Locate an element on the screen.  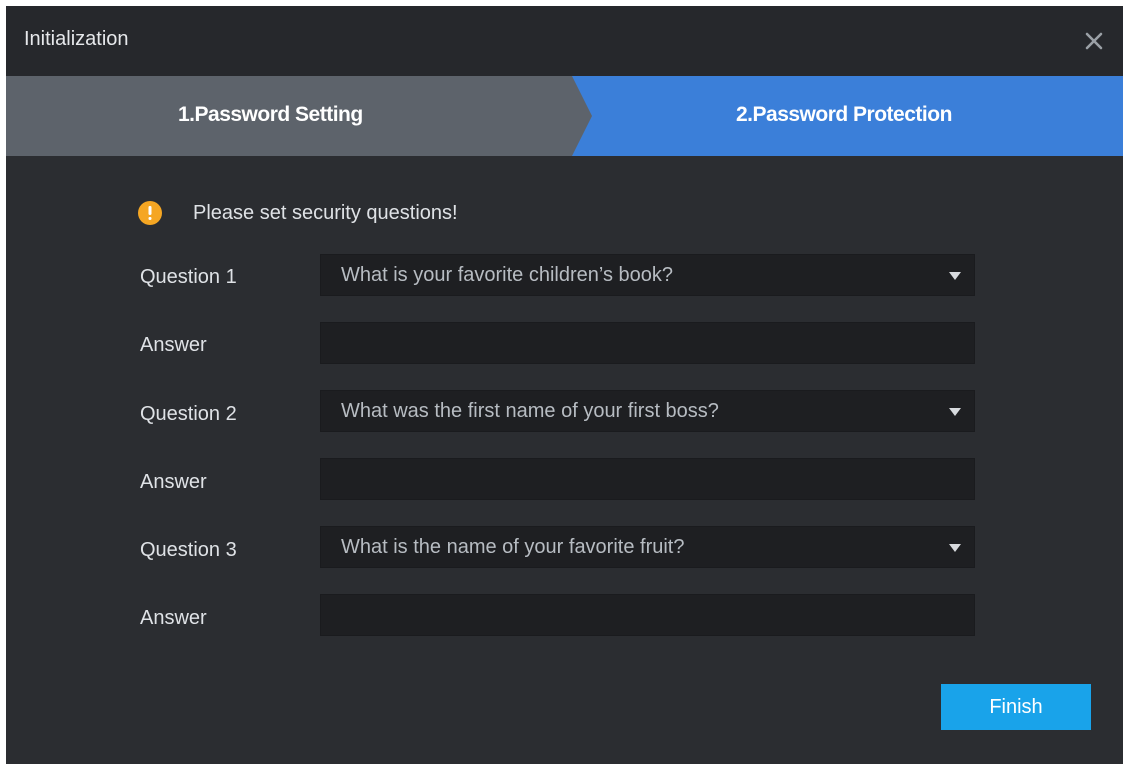
answer-2-label: Answer is located at coordinates (173, 482).